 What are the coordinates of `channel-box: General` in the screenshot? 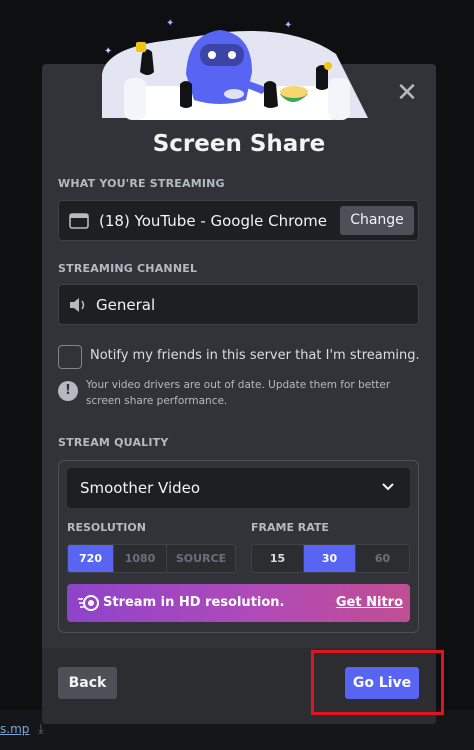 It's located at (238, 304).